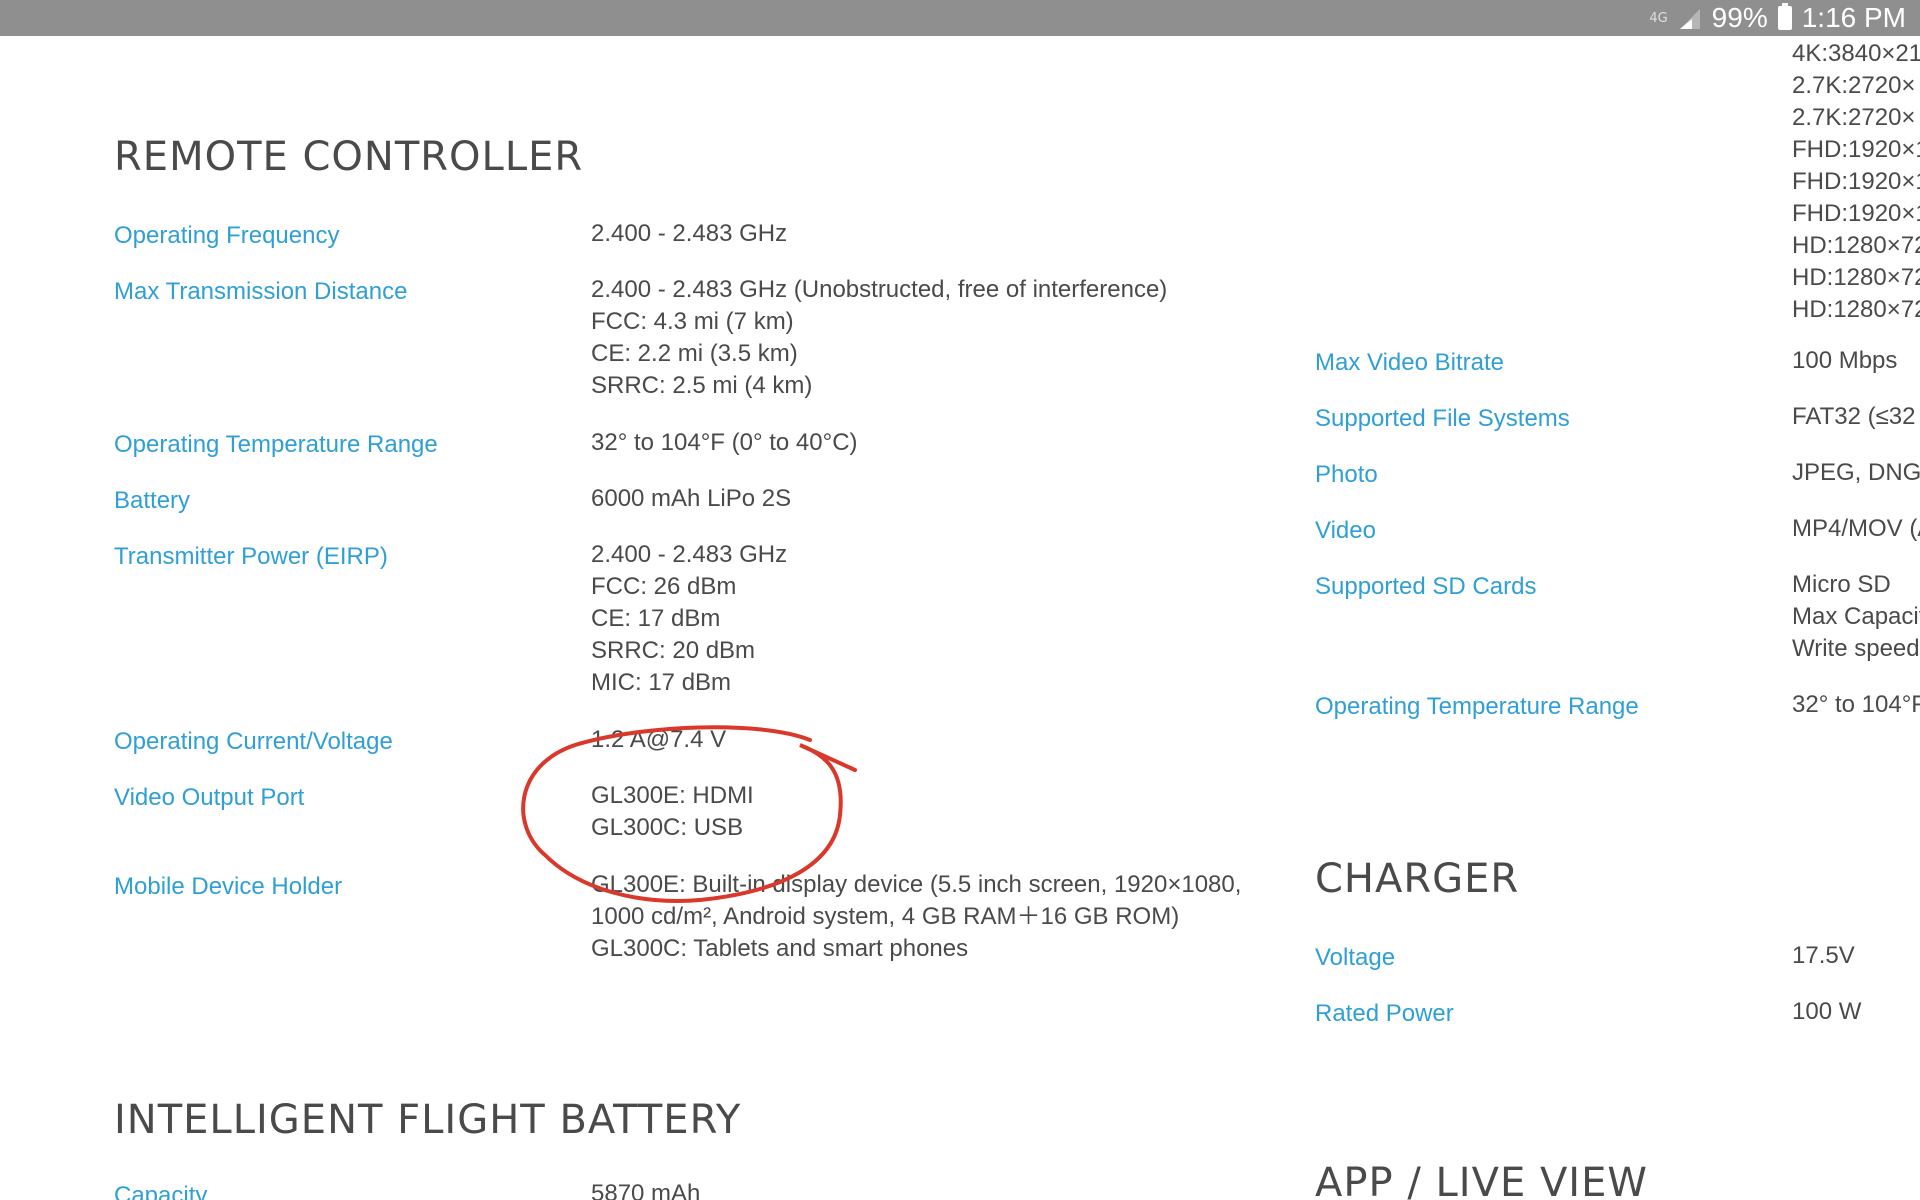  I want to click on spec-value-line: 17.5V, so click(1823, 955).